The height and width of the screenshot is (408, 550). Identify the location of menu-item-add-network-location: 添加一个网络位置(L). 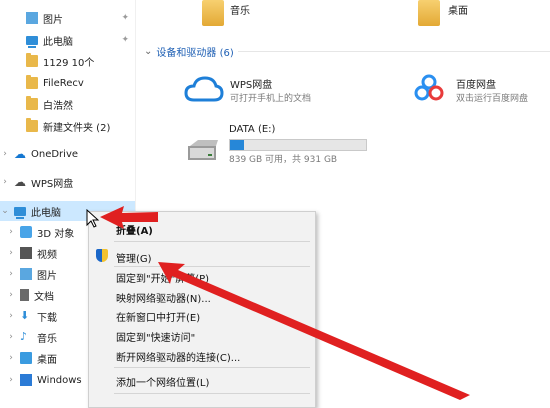
(162, 381).